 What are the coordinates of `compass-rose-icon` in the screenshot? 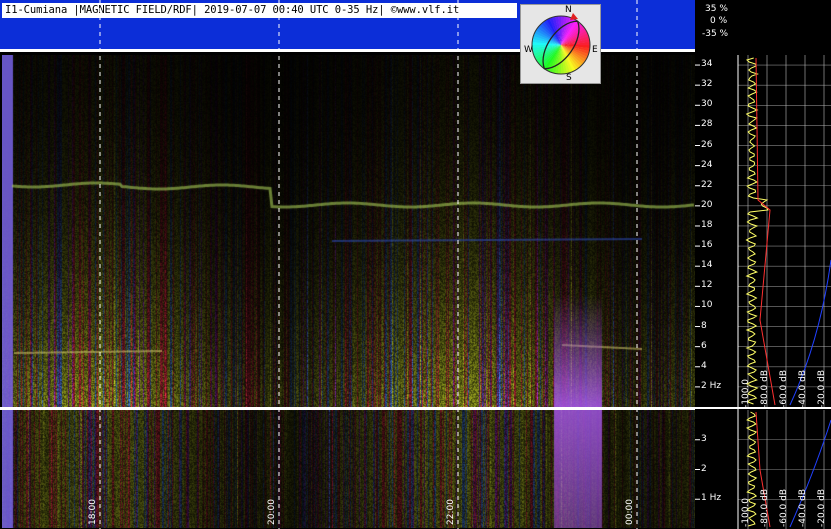 It's located at (561, 44).